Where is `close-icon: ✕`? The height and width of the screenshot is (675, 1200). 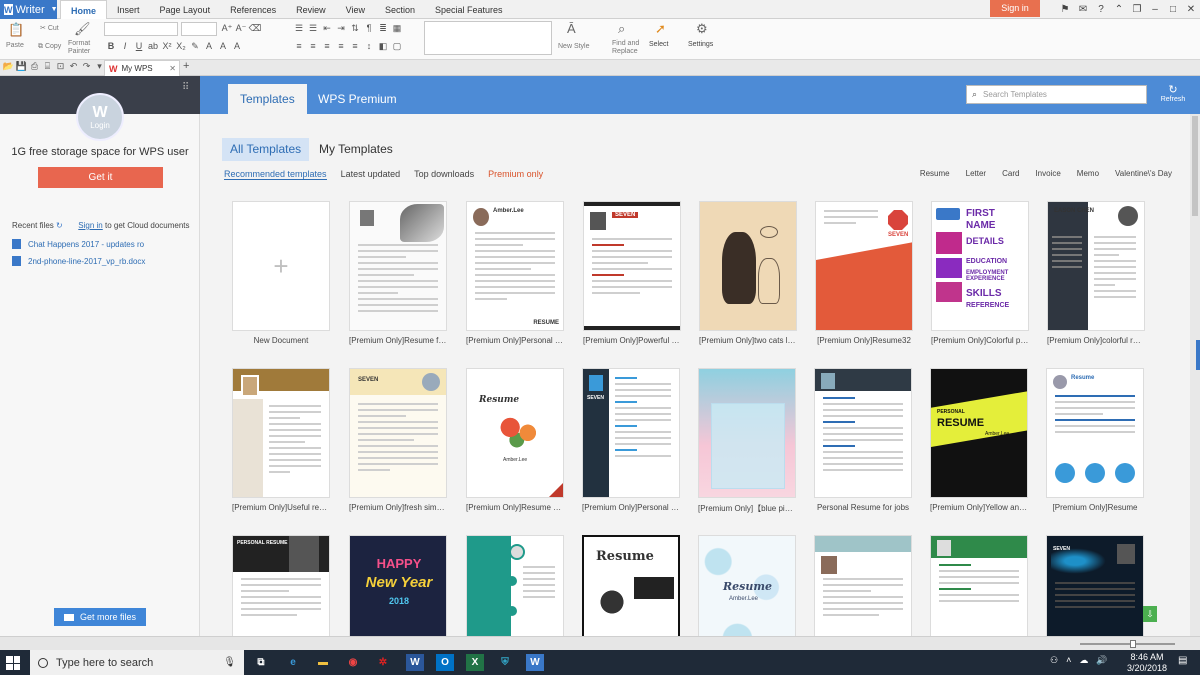
close-icon: ✕ is located at coordinates (1191, 9).